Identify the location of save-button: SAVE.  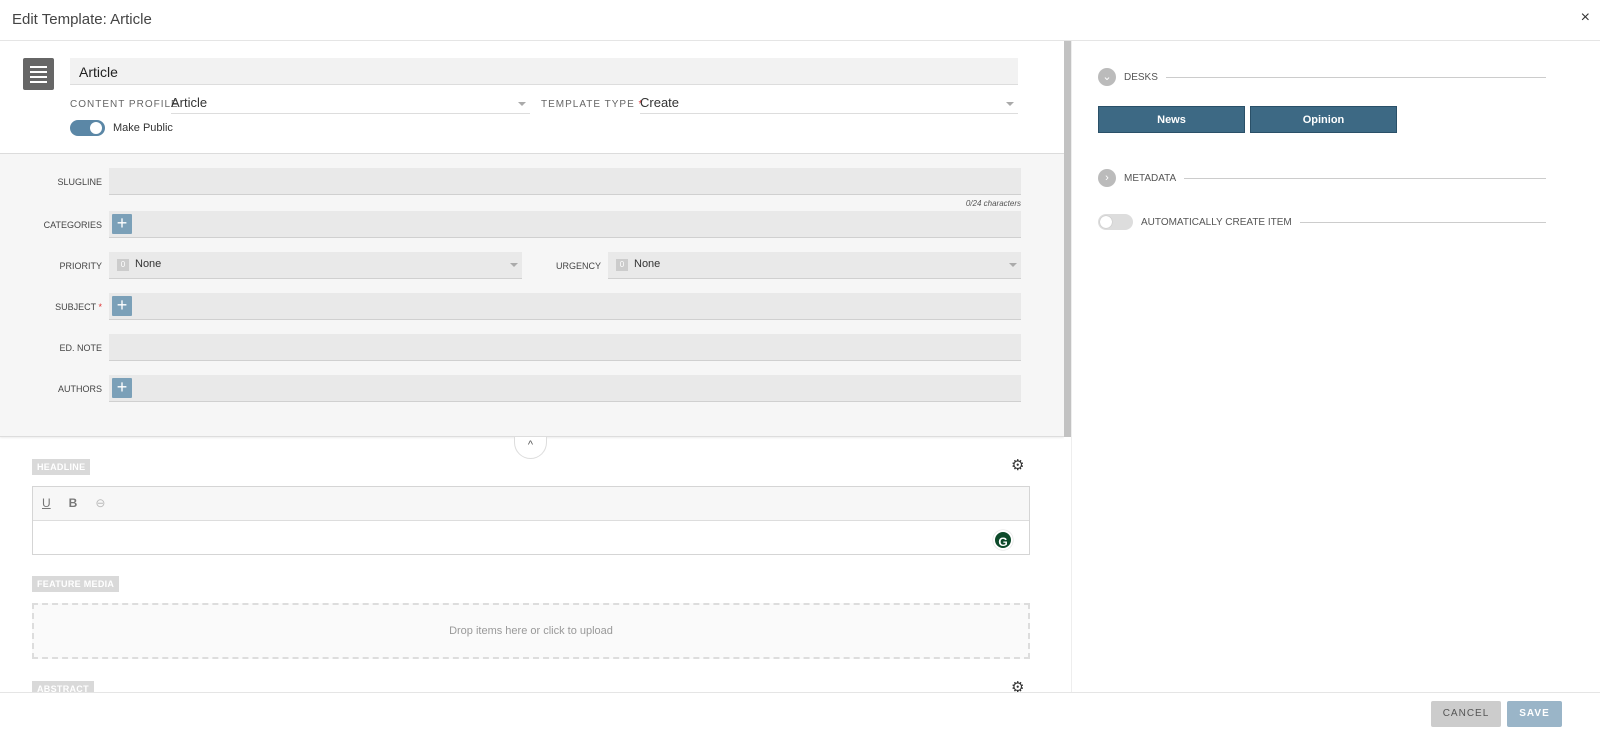
(1534, 714).